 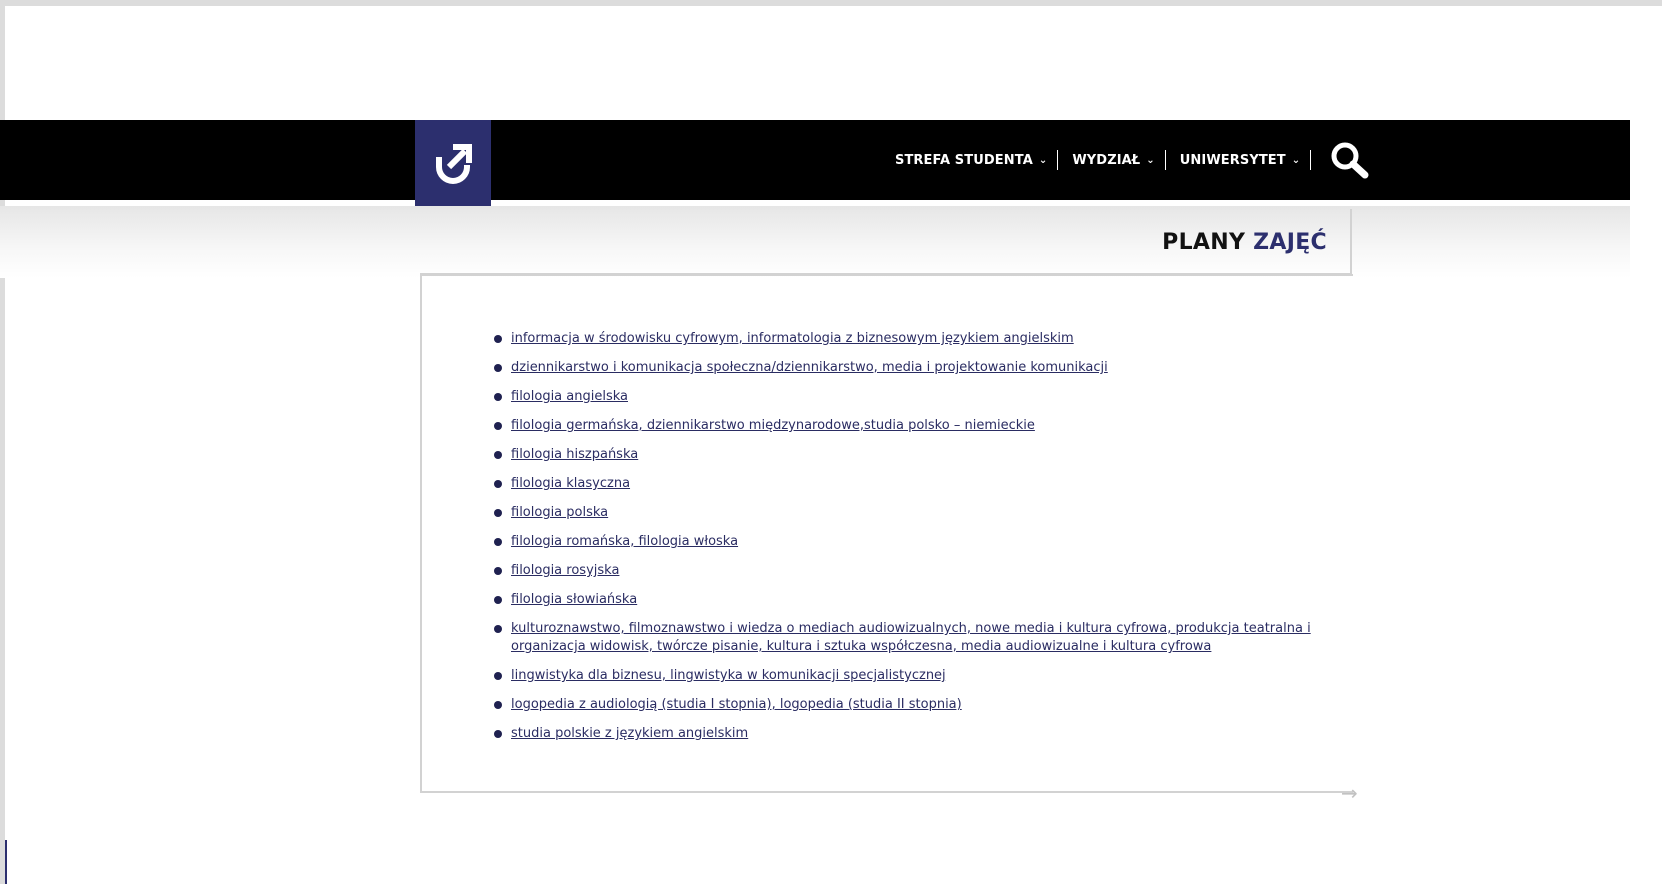 What do you see at coordinates (624, 541) in the screenshot?
I see `program-link: filologia romańska, filologia włoska` at bounding box center [624, 541].